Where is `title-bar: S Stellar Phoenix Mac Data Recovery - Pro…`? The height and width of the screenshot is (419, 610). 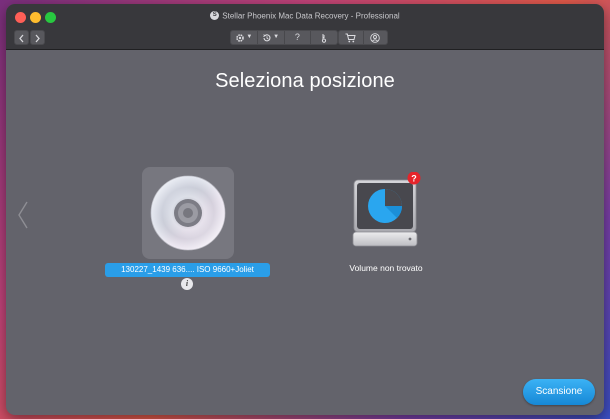
title-bar: S Stellar Phoenix Mac Data Recovery - Pro… is located at coordinates (305, 27).